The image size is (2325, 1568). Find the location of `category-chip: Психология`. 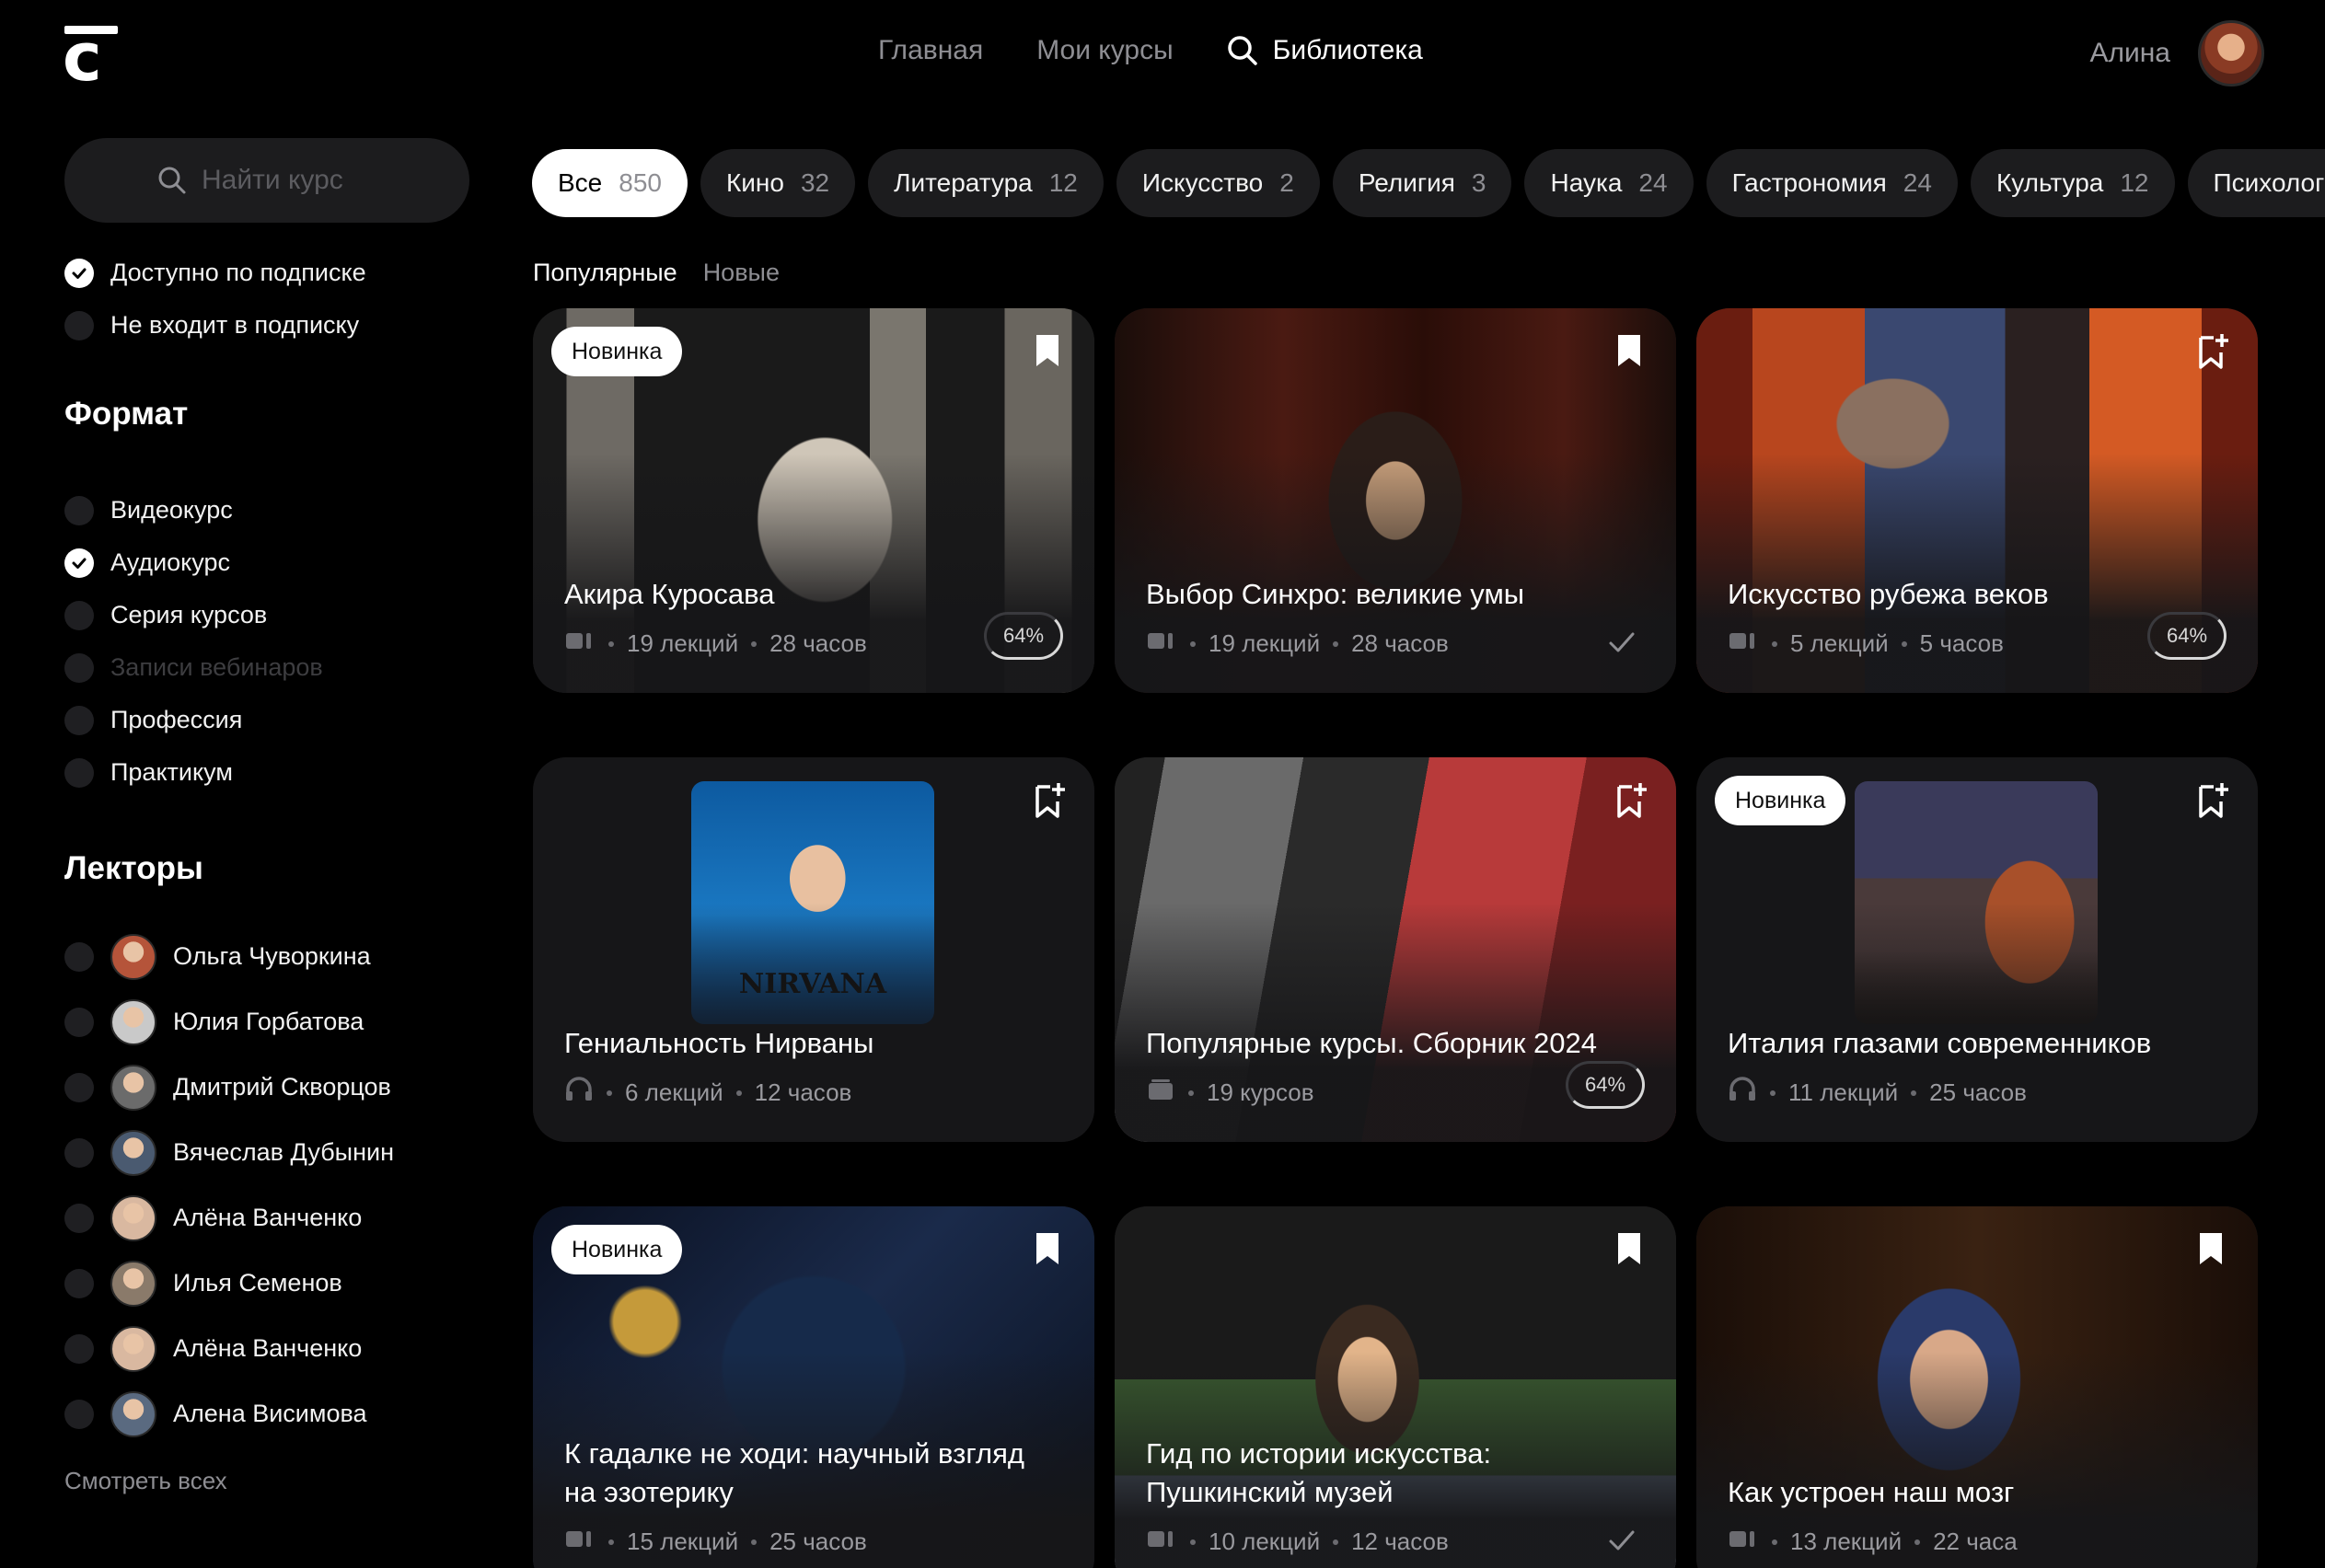

category-chip: Психология is located at coordinates (2256, 183).